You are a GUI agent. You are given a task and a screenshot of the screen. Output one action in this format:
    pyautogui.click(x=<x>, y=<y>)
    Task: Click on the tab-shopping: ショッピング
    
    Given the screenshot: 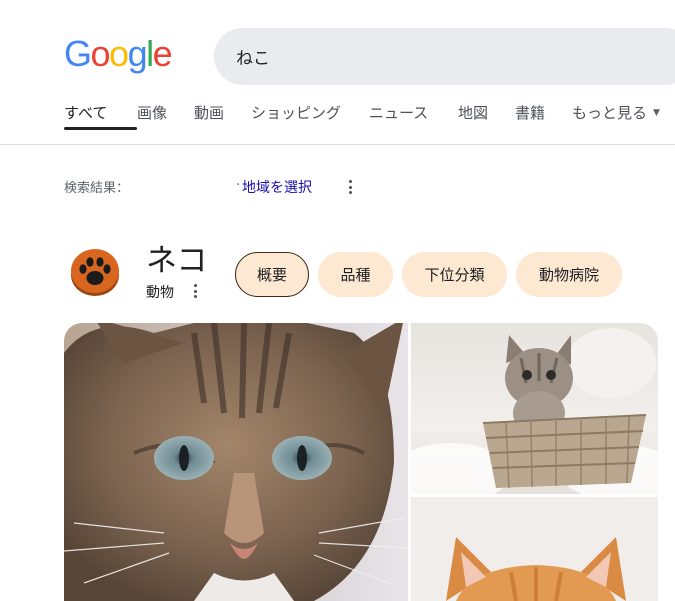 What is the action you would take?
    pyautogui.click(x=310, y=112)
    